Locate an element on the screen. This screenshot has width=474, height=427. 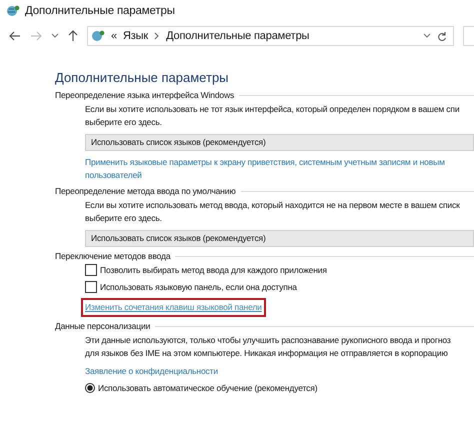
overflow-chevrons: « is located at coordinates (114, 36).